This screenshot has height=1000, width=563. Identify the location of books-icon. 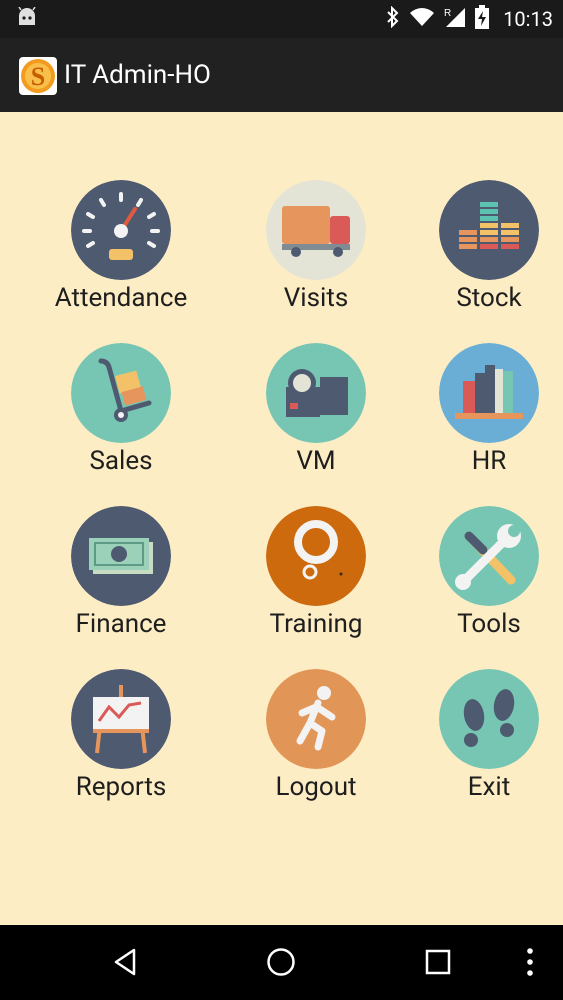
(489, 393).